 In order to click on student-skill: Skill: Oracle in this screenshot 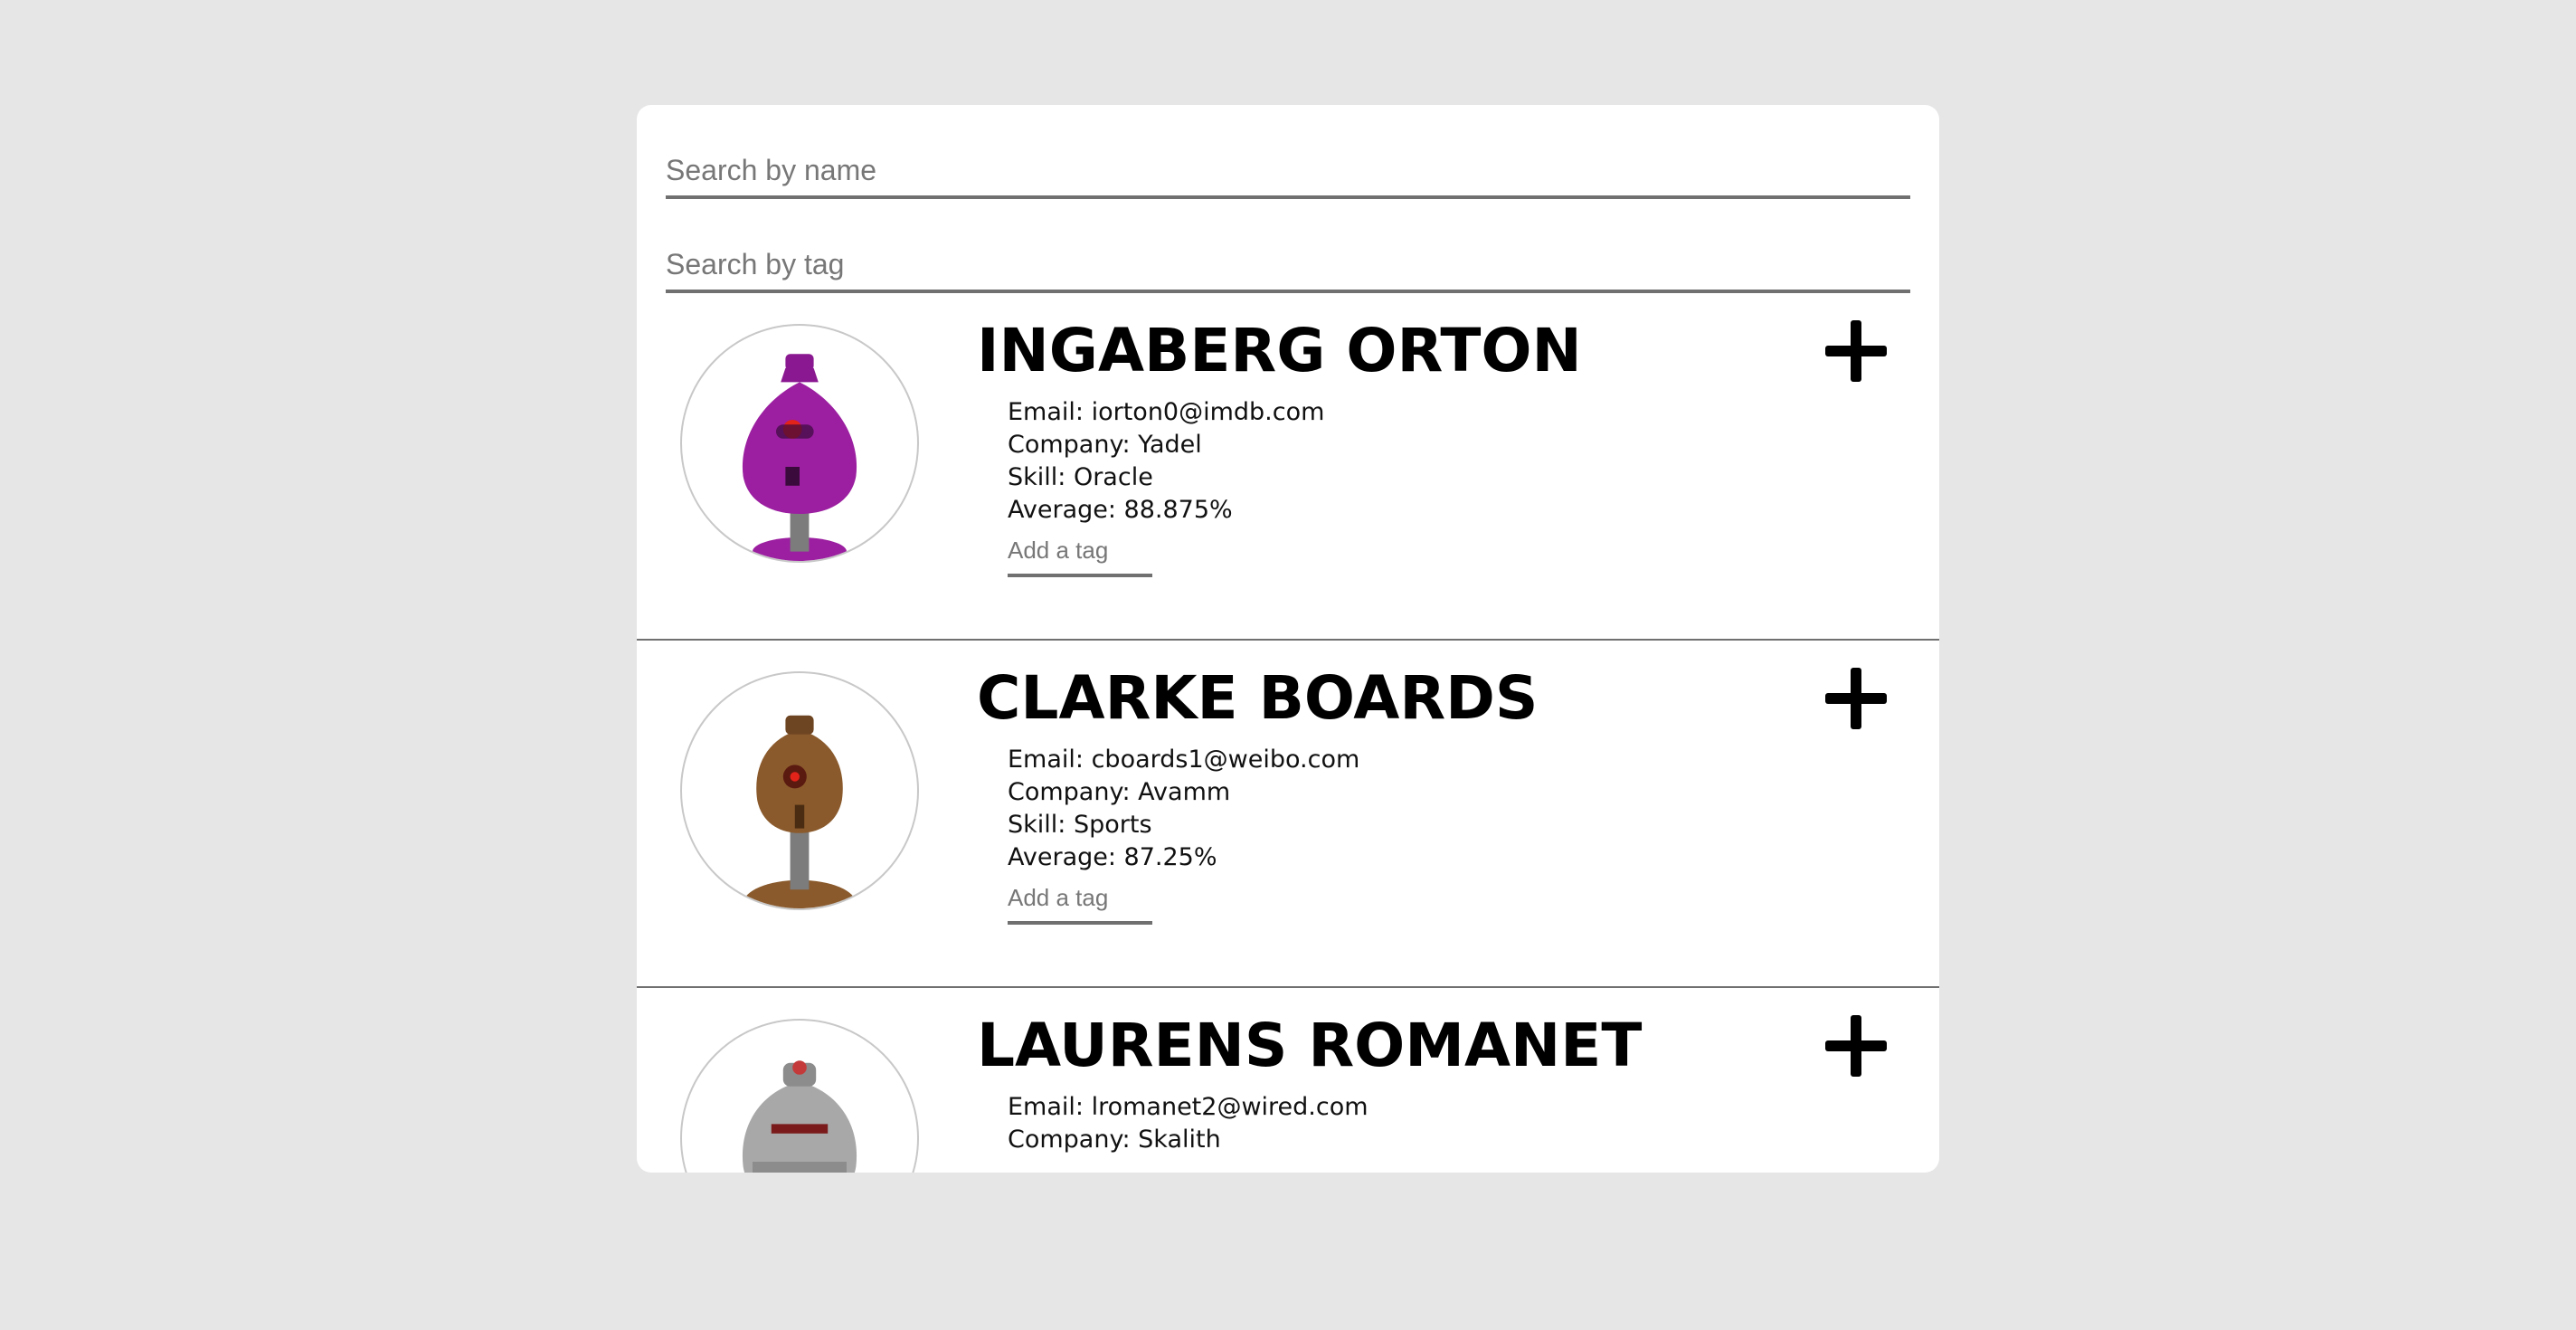, I will do `click(1081, 477)`.